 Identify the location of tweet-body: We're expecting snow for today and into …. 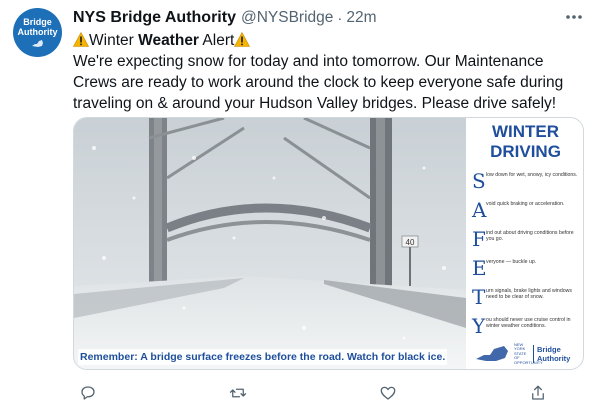
(318, 82).